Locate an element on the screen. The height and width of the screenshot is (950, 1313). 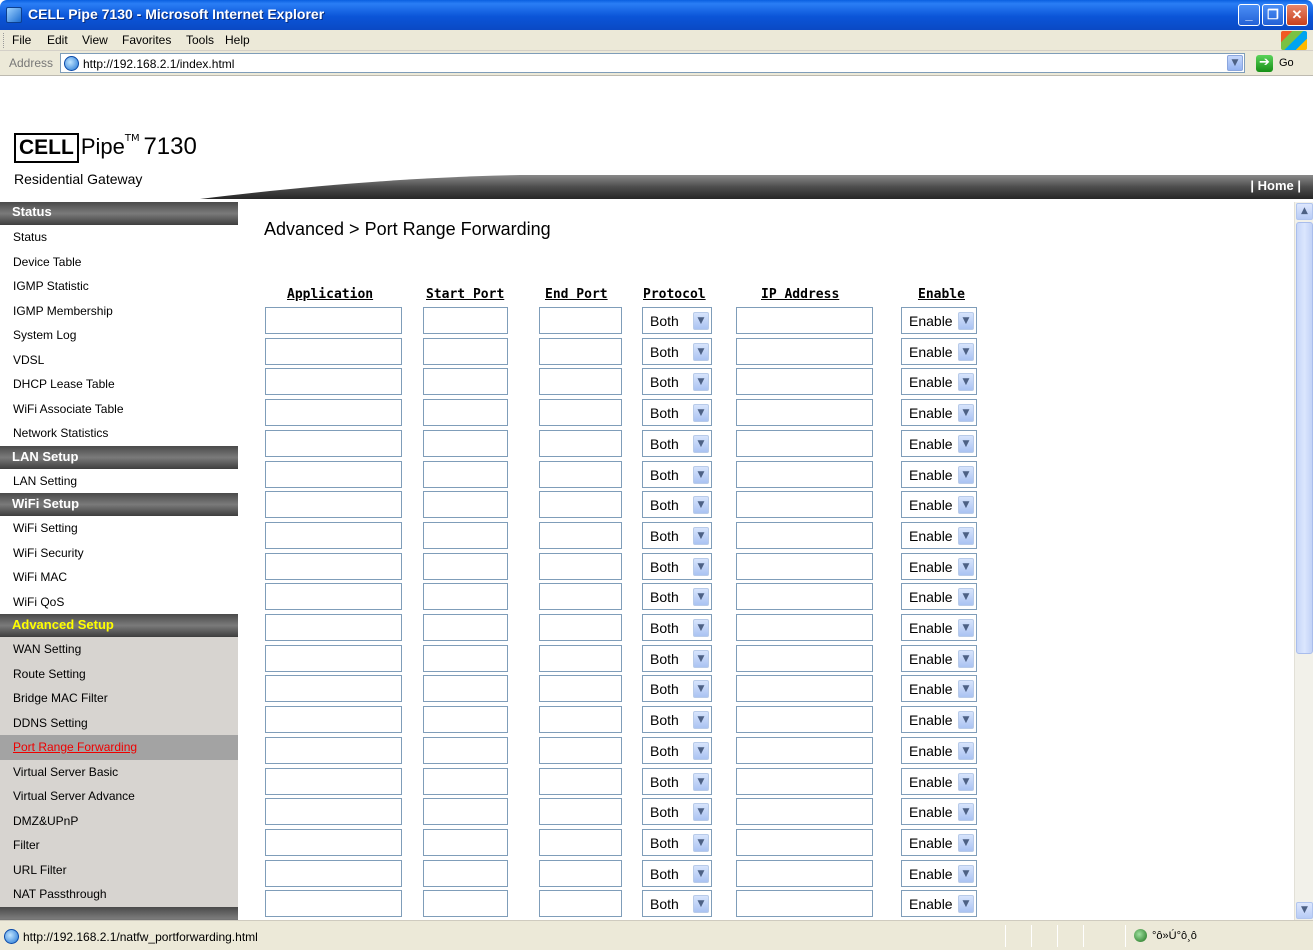
sidebar-item-wifi-associate-table: WiFi Associate Table is located at coordinates (119, 409).